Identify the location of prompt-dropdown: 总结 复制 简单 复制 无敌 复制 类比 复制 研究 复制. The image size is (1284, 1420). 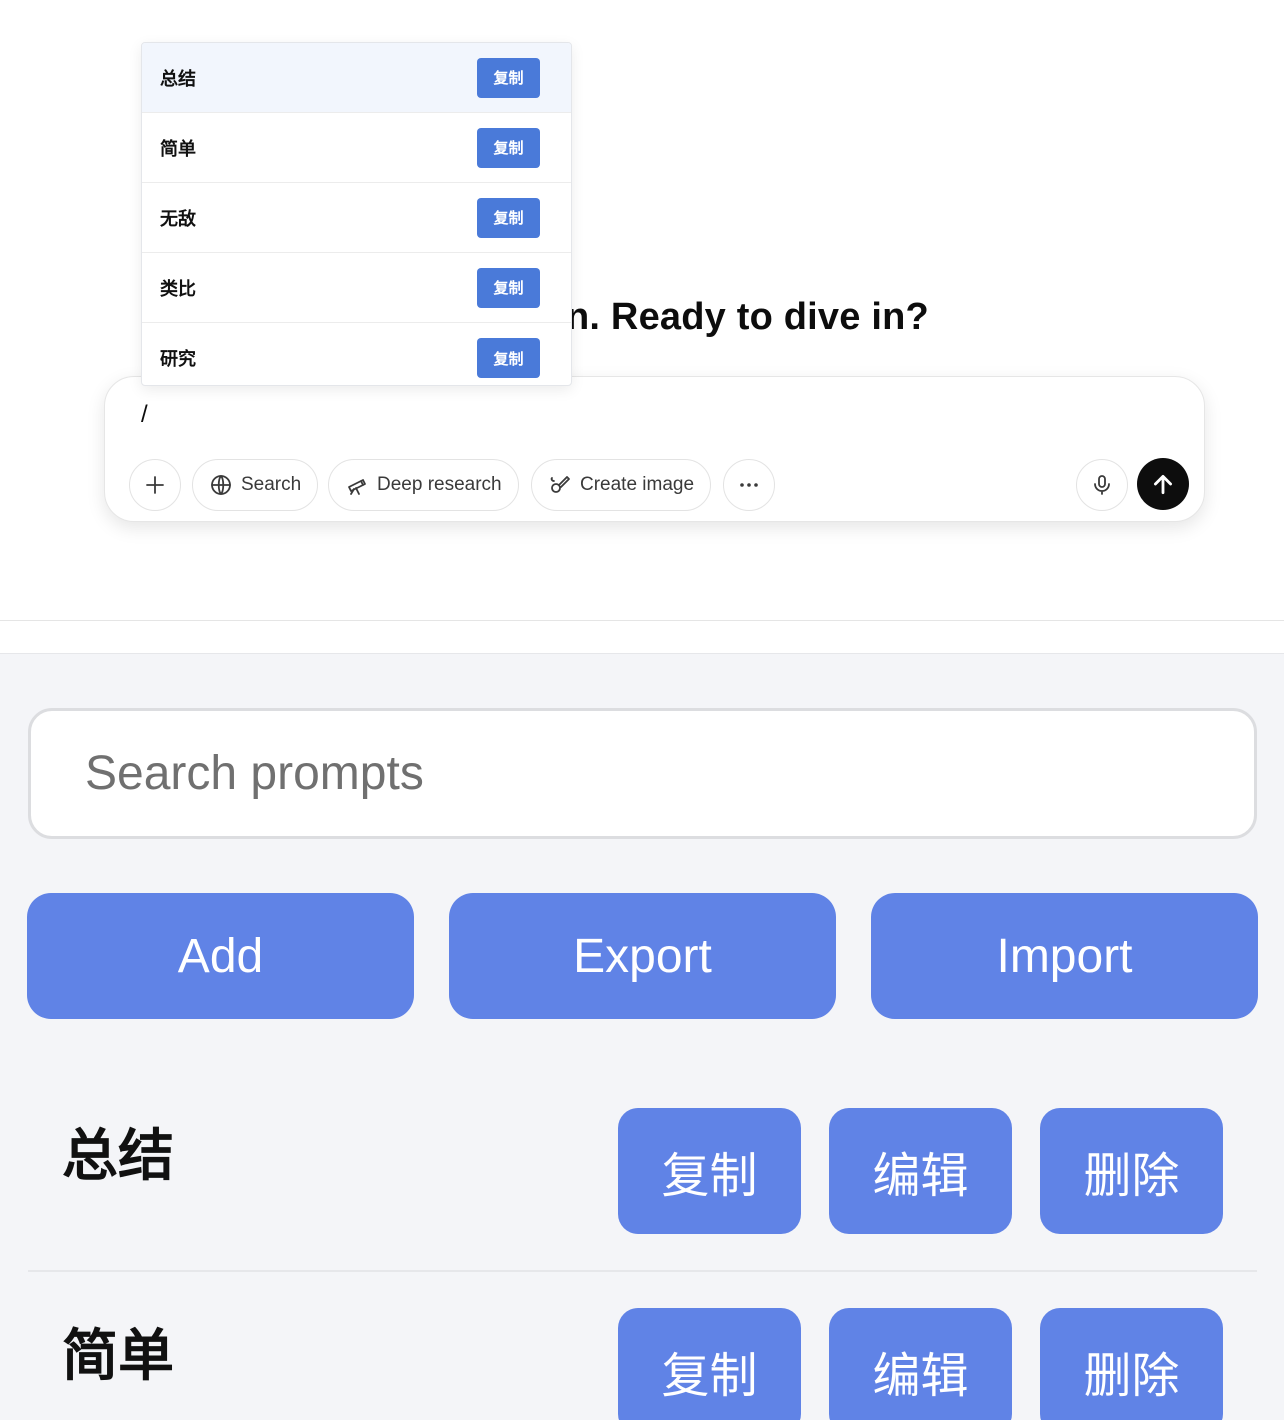
(356, 214).